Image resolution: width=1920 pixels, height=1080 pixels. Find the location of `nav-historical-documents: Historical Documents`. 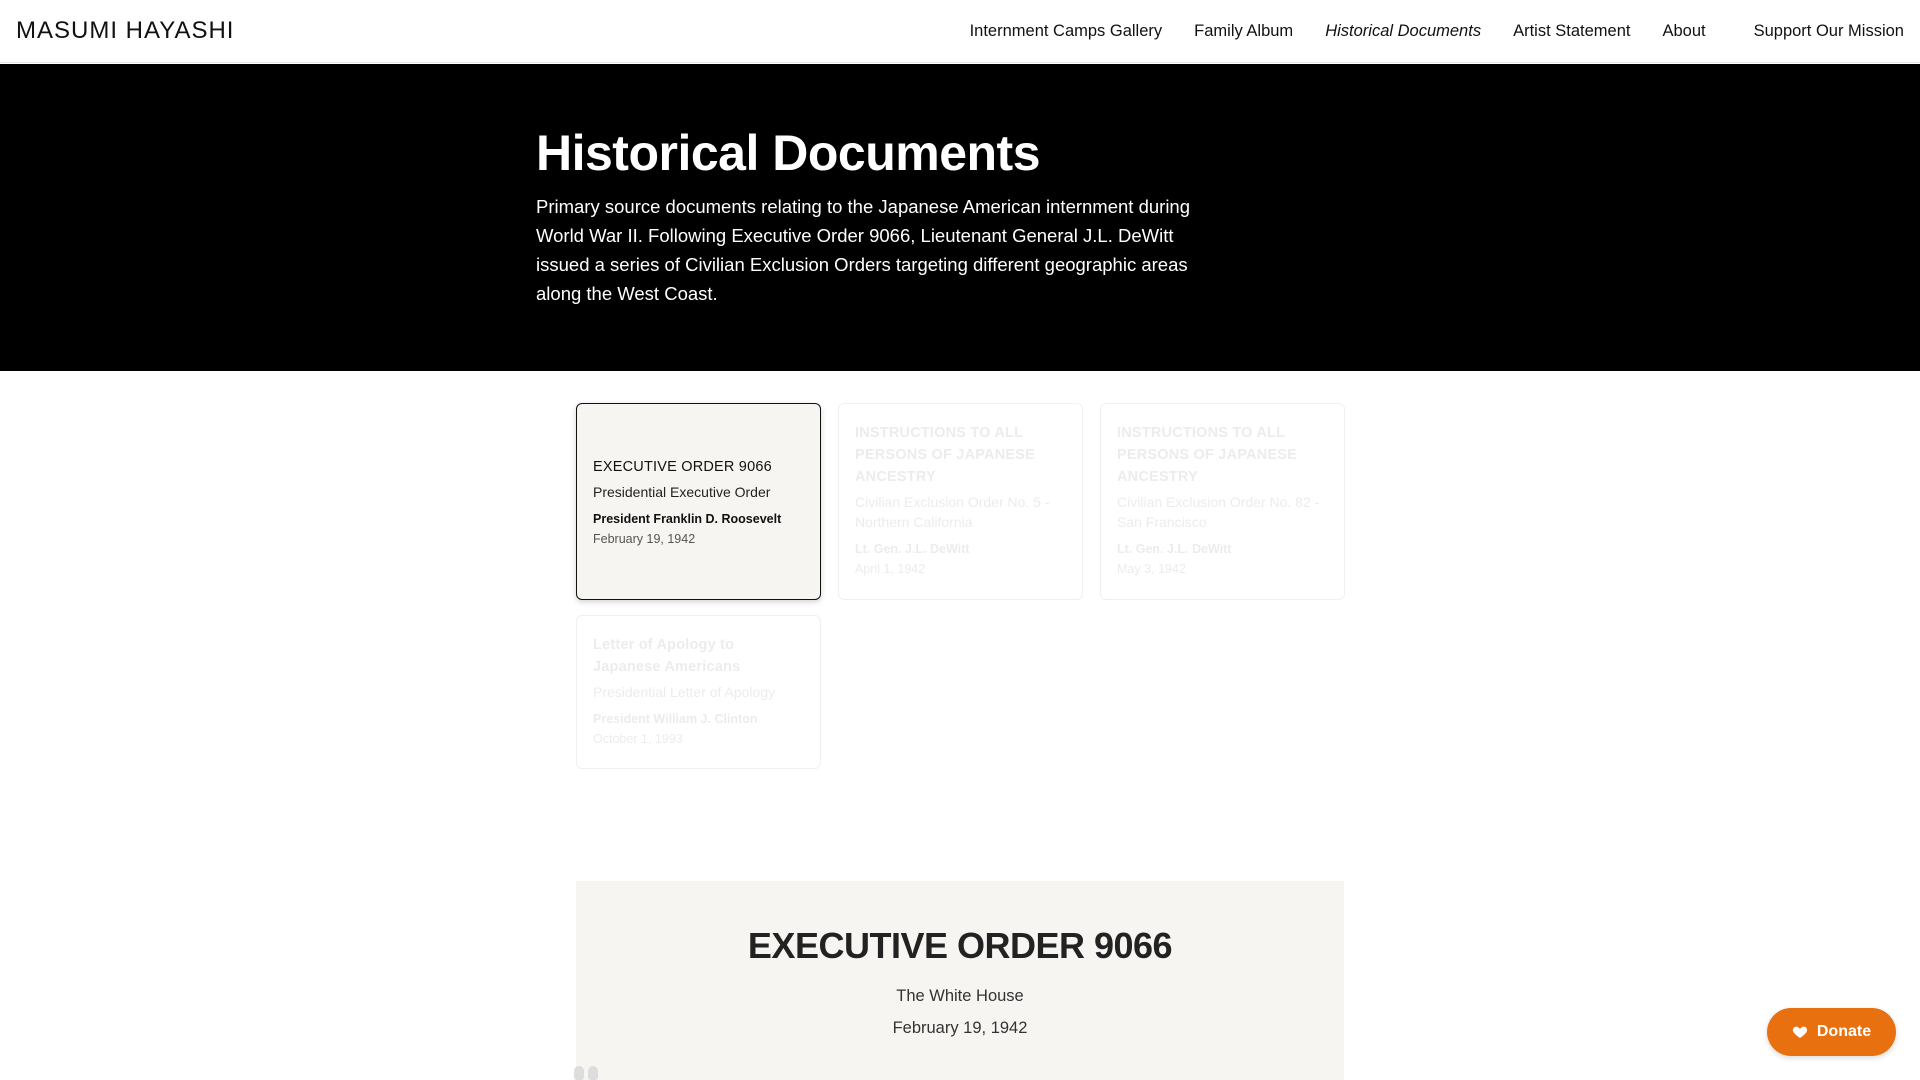

nav-historical-documents: Historical Documents is located at coordinates (1403, 31).